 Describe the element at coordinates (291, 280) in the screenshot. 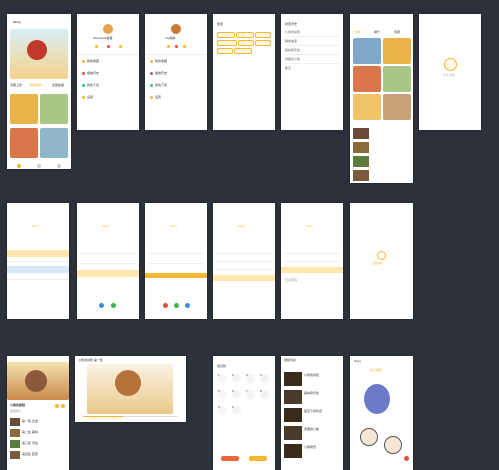

I see `forgot-link: 忘记密码` at that location.